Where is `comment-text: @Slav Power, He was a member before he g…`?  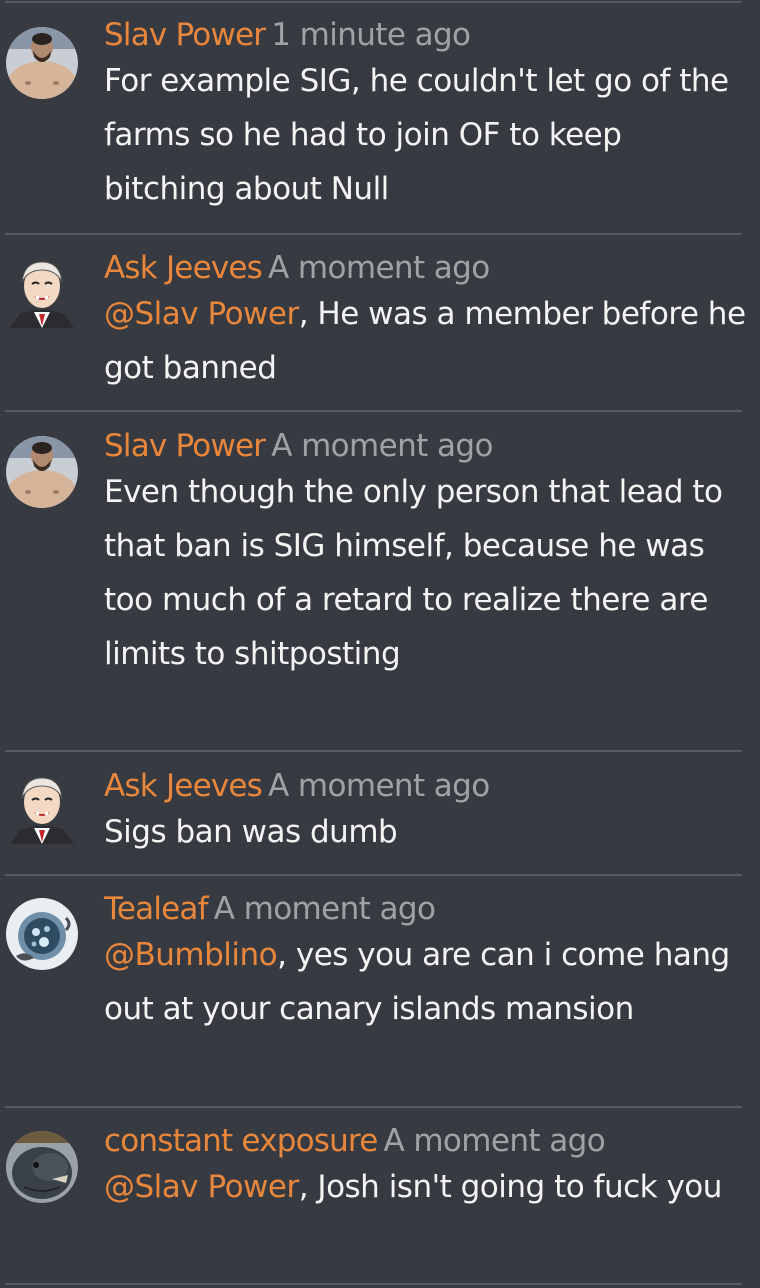
comment-text: @Slav Power, He was a member before he g… is located at coordinates (425, 341).